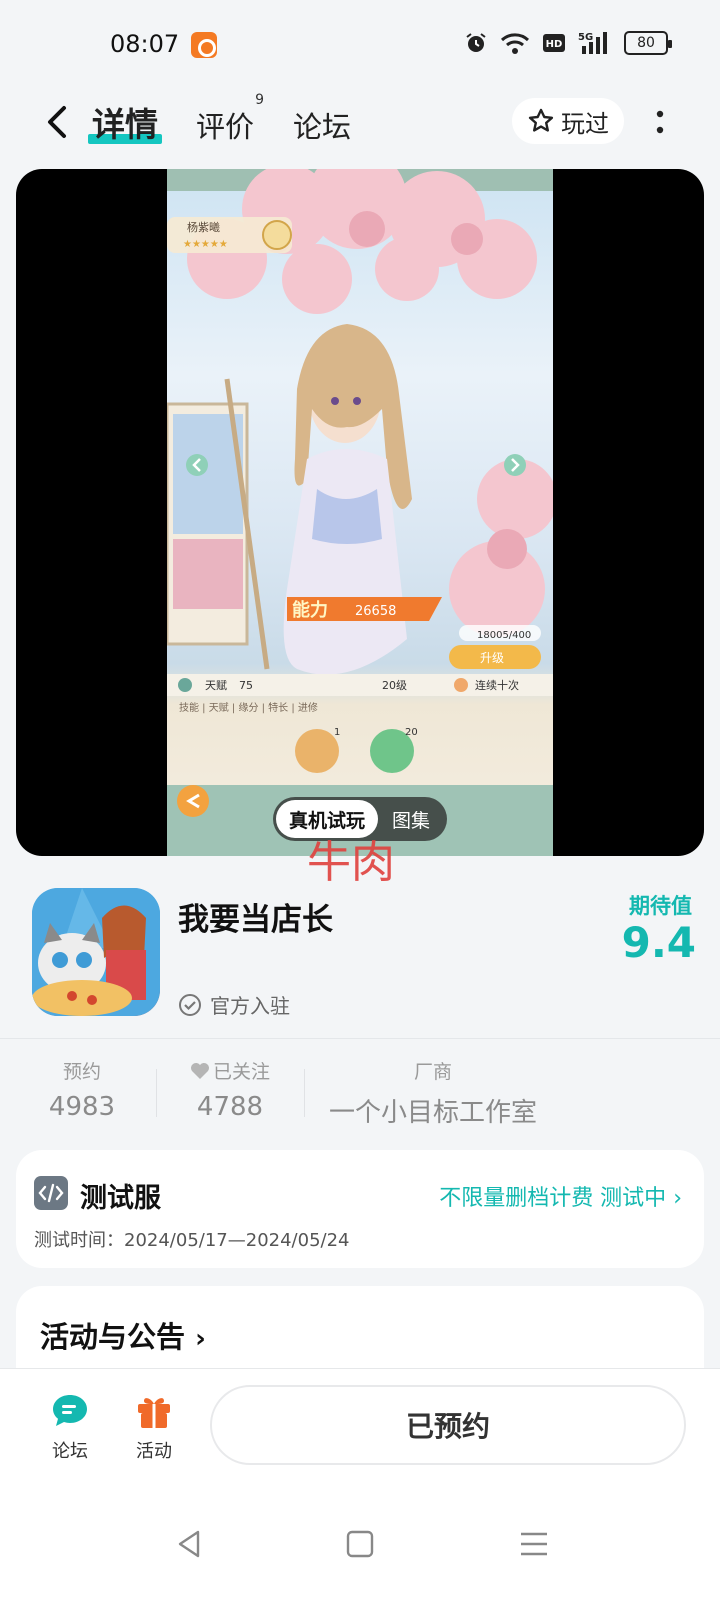 The height and width of the screenshot is (1600, 720). Describe the element at coordinates (58, 122) in the screenshot. I see `back-arrow-icon` at that location.